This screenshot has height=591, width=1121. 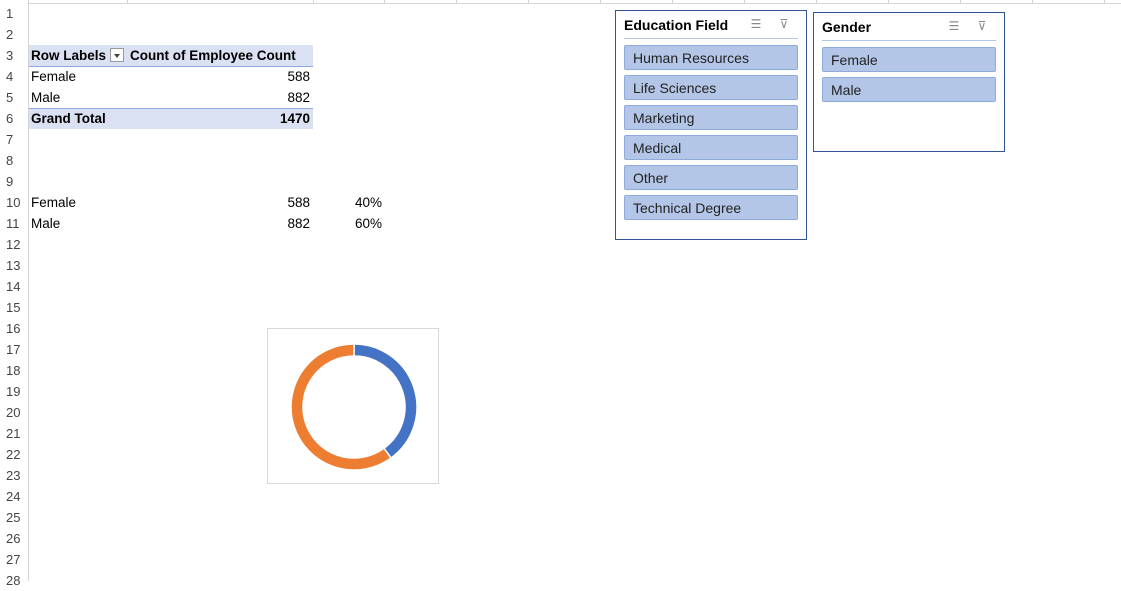 What do you see at coordinates (711, 147) in the screenshot?
I see `slicer-item: Medical` at bounding box center [711, 147].